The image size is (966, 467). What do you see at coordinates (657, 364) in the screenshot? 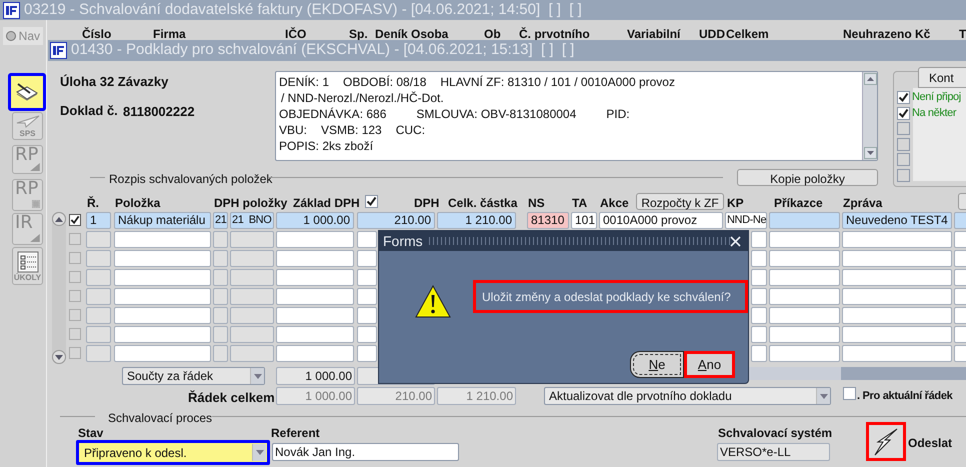
I see `dialog-button: Ne` at bounding box center [657, 364].